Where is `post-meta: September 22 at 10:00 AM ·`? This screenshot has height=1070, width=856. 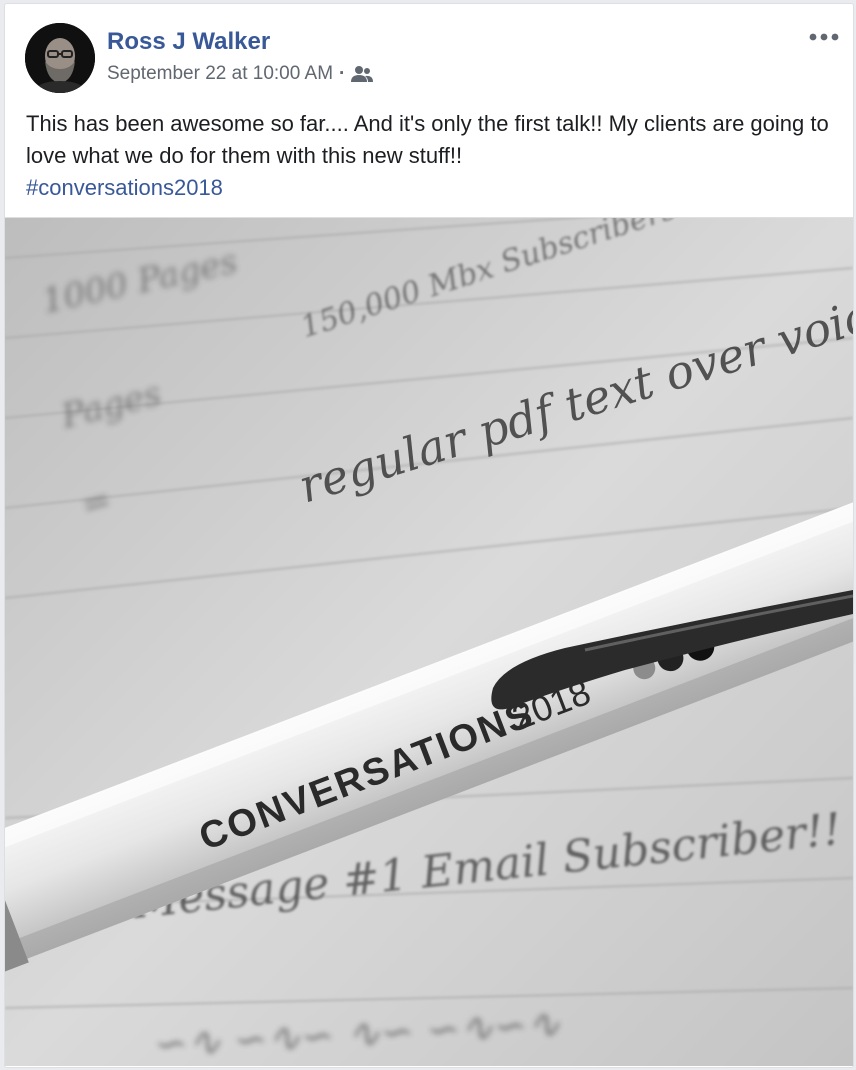
post-meta: September 22 at 10:00 AM · is located at coordinates (241, 74).